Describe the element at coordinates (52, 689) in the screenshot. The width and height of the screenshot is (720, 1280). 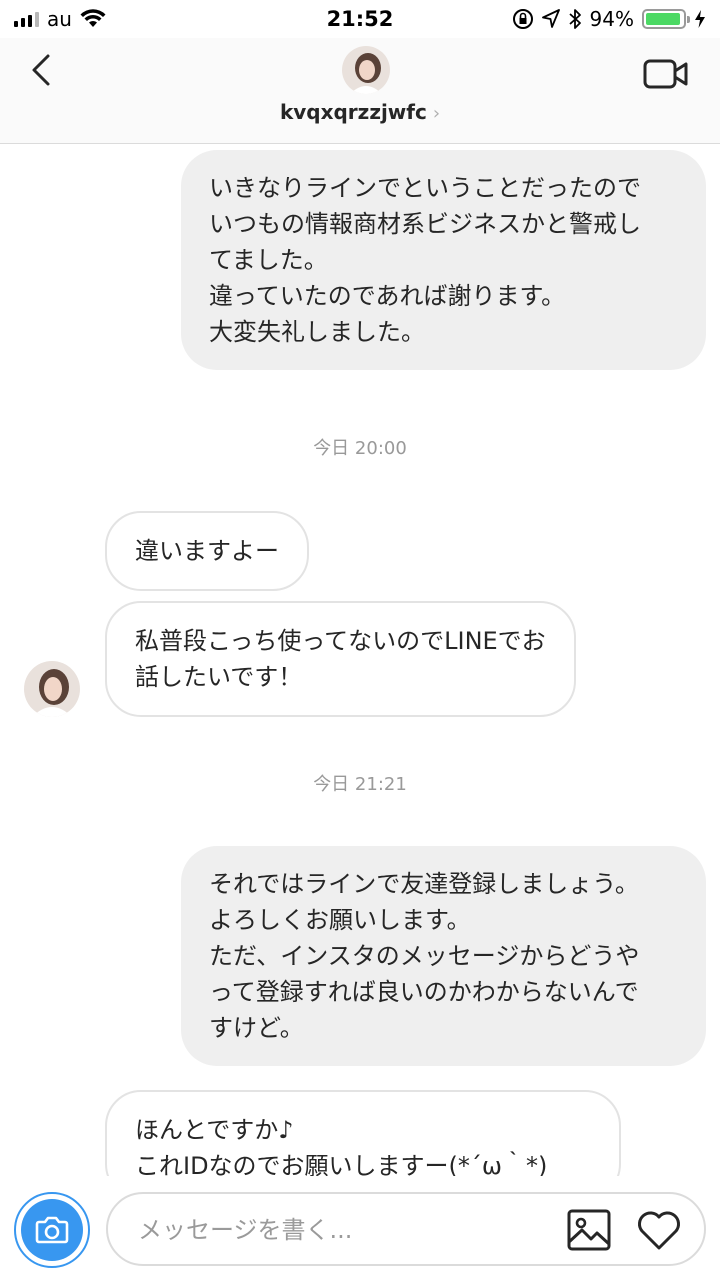
I see `sender-avatar` at that location.